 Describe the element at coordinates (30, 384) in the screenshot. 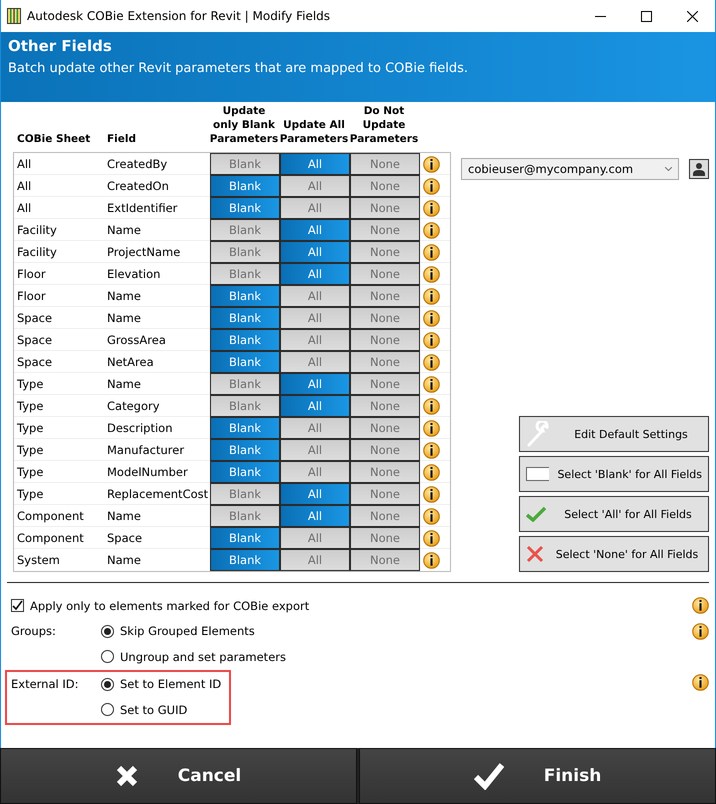

I see `table-cell-text: Type` at that location.